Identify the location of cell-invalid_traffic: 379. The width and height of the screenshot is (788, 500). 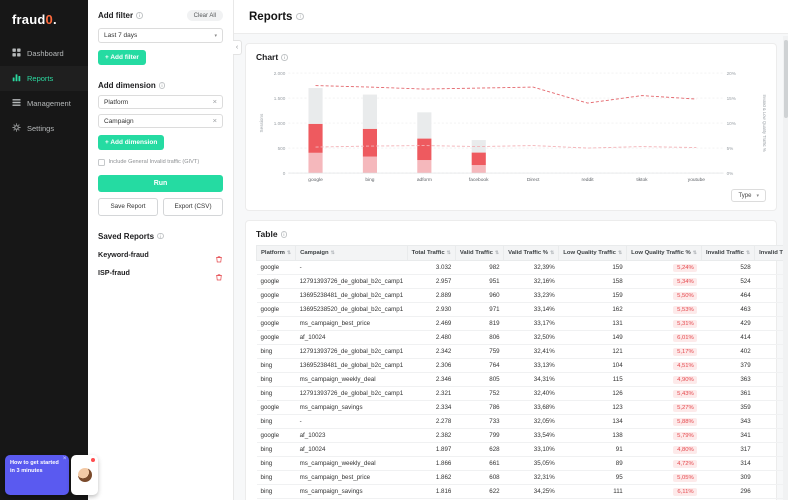
(728, 366).